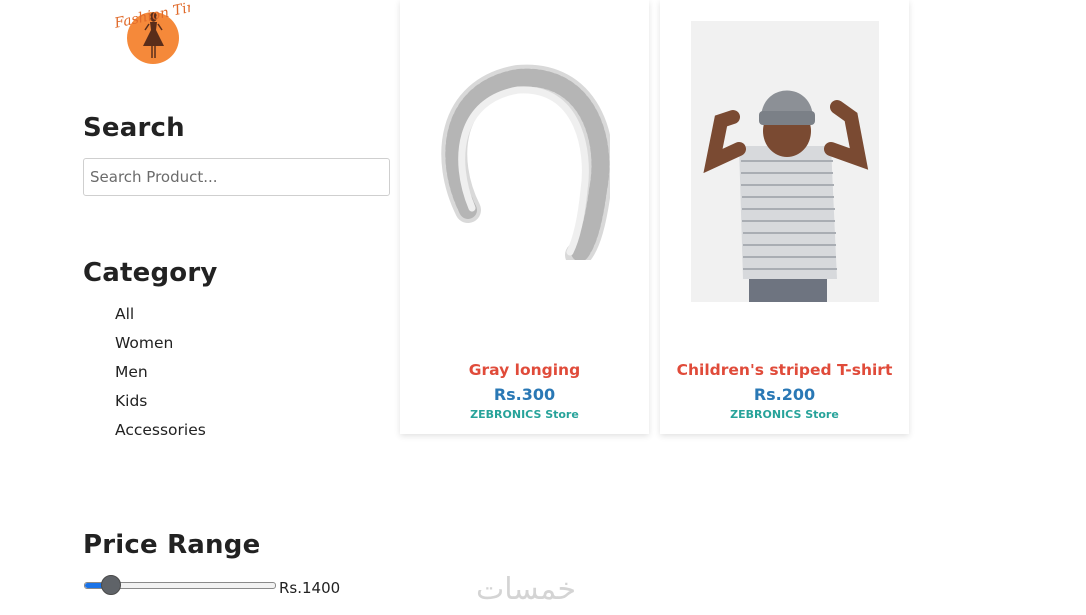 The image size is (1086, 615). What do you see at coordinates (524, 160) in the screenshot?
I see `headband-image` at bounding box center [524, 160].